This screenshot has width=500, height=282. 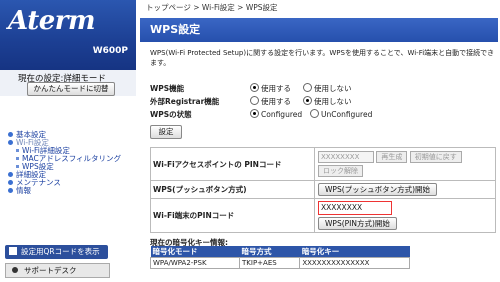 What do you see at coordinates (333, 101) in the screenshot?
I see `ext-registrar-off-label: 使用しない` at bounding box center [333, 101].